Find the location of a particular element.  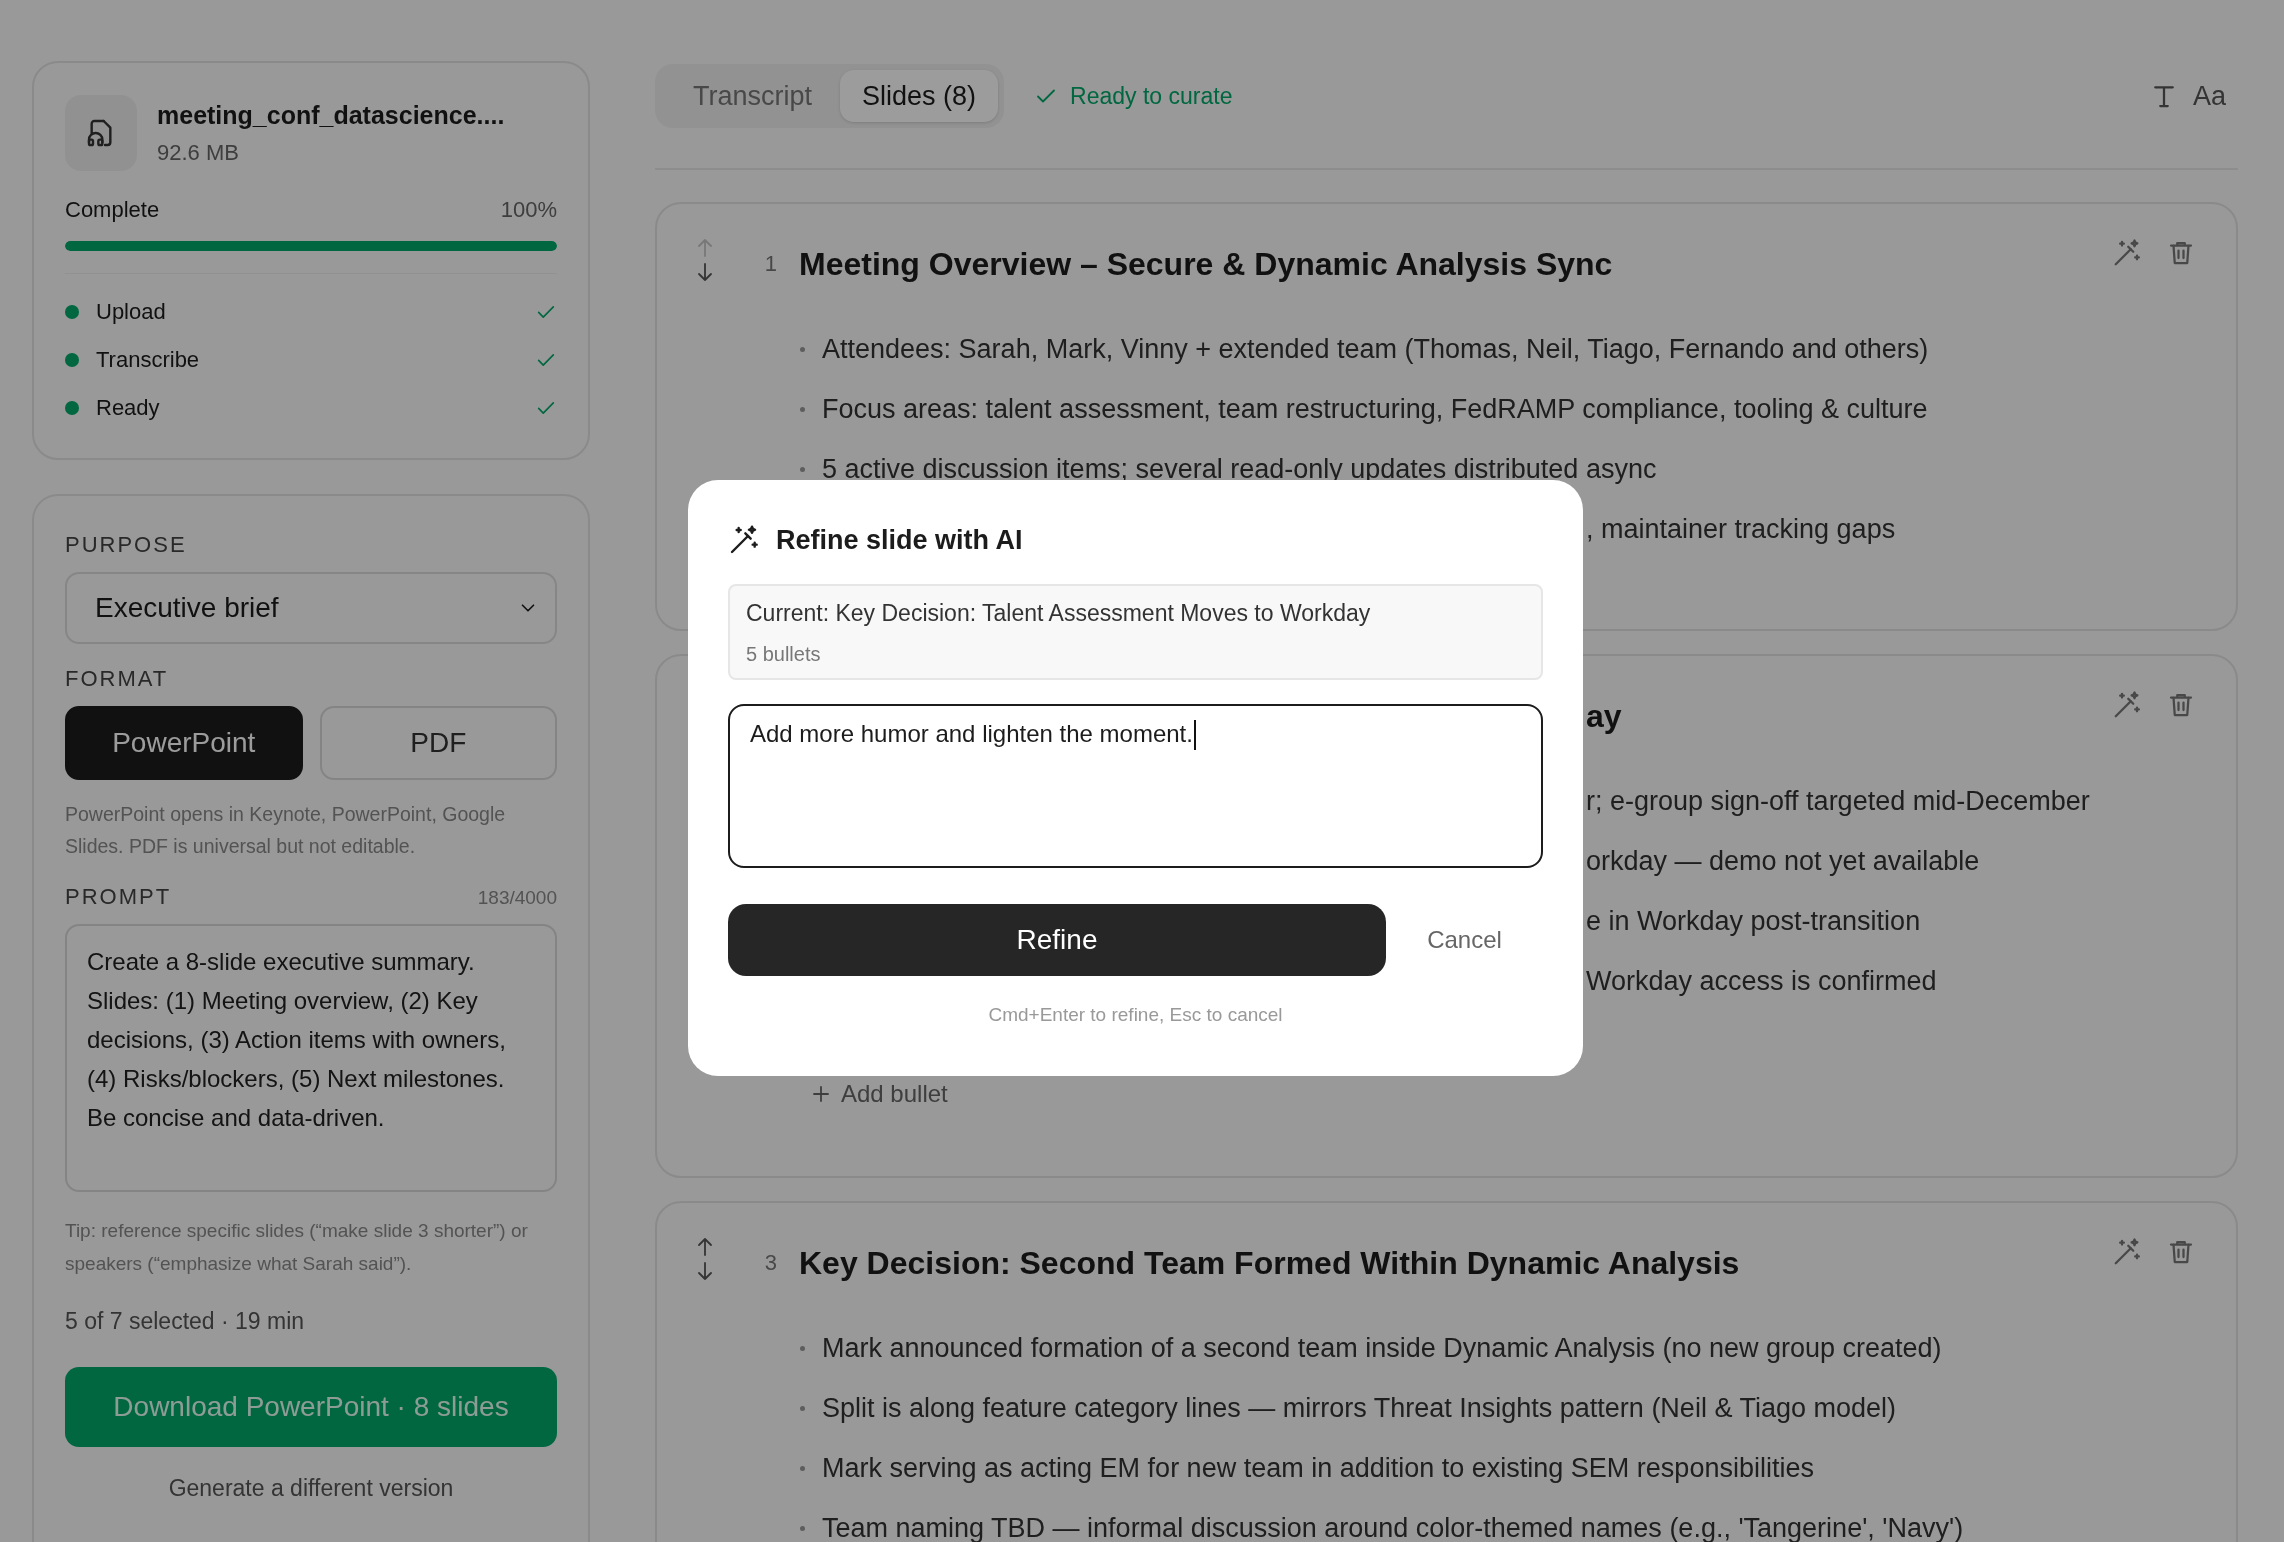

text-cursor is located at coordinates (1194, 735).